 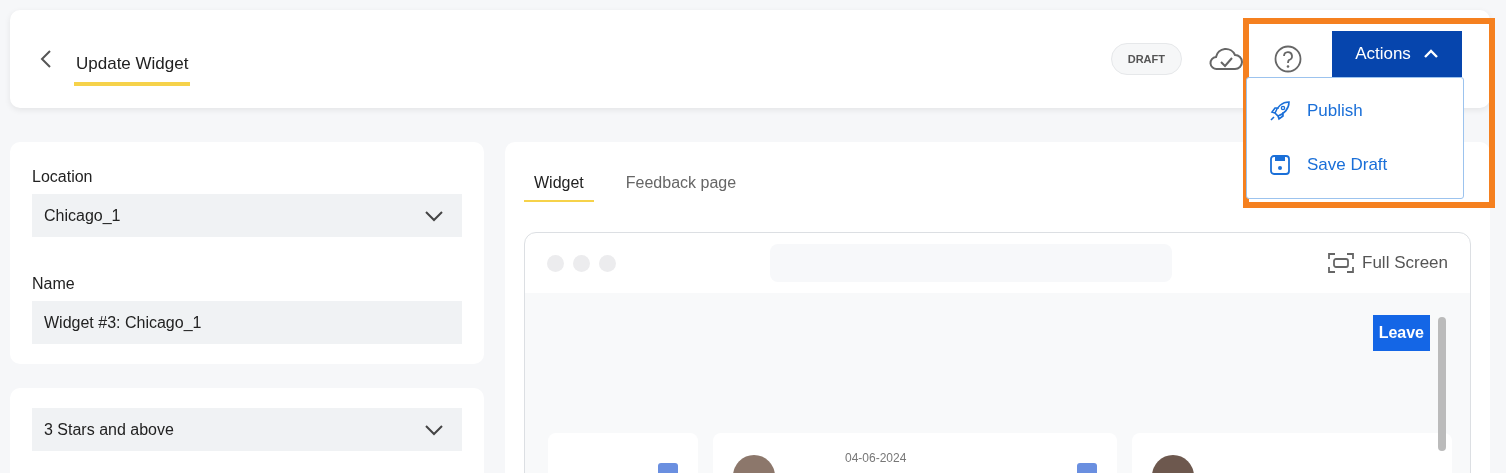 I want to click on scrollbar, so click(x=1442, y=384).